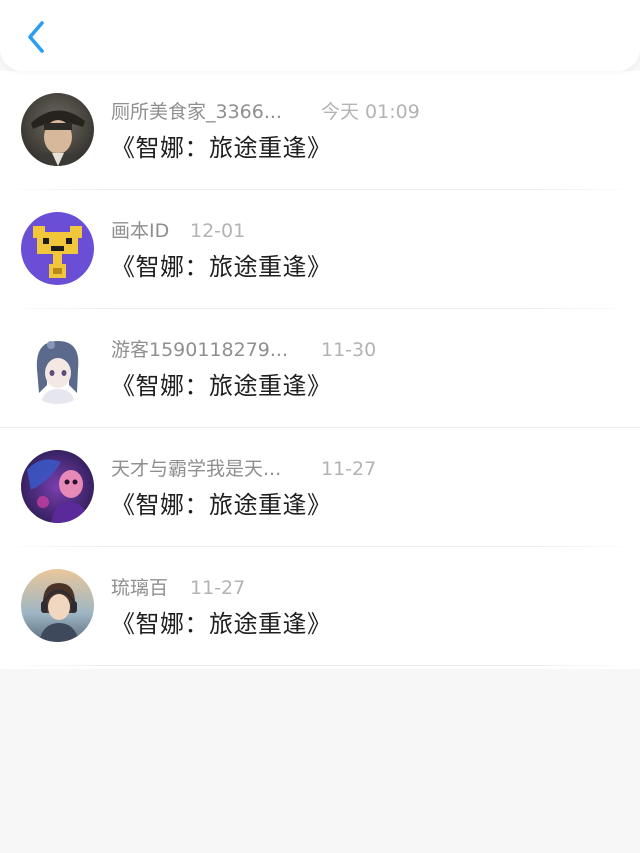  I want to click on comment-time: 12-01, so click(218, 231).